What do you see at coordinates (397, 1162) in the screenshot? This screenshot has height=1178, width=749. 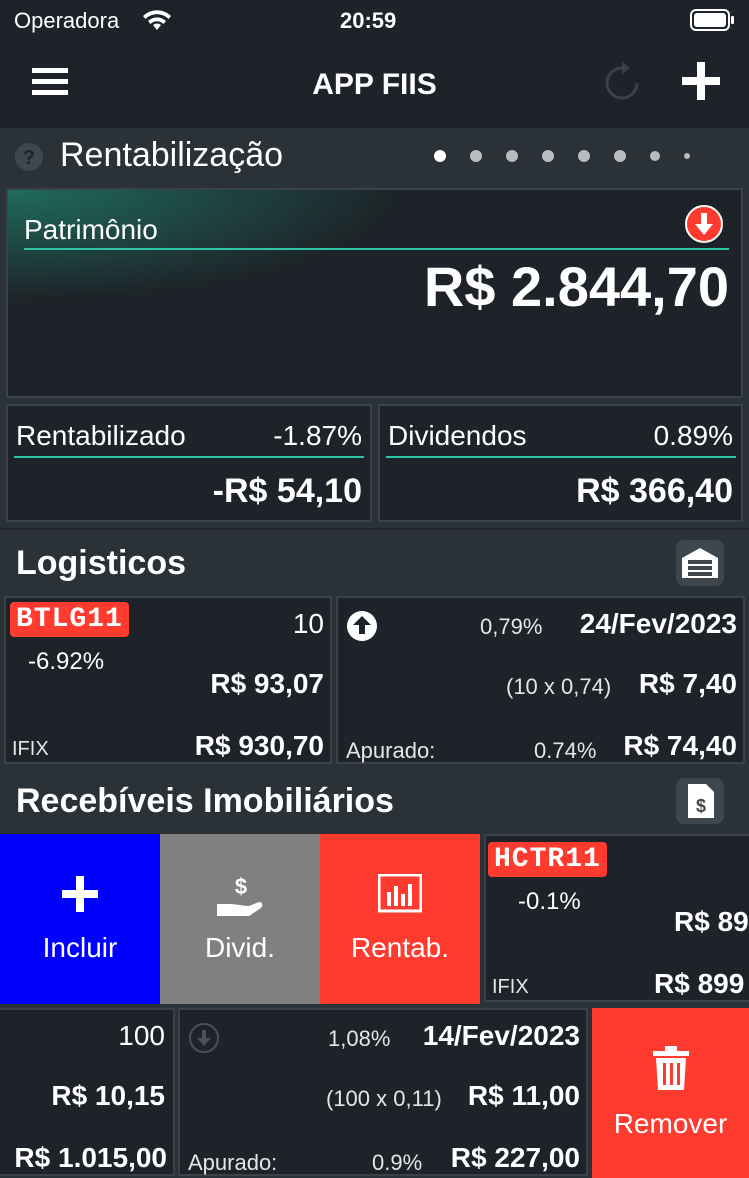 I see `apurado-pct: 0.9%` at bounding box center [397, 1162].